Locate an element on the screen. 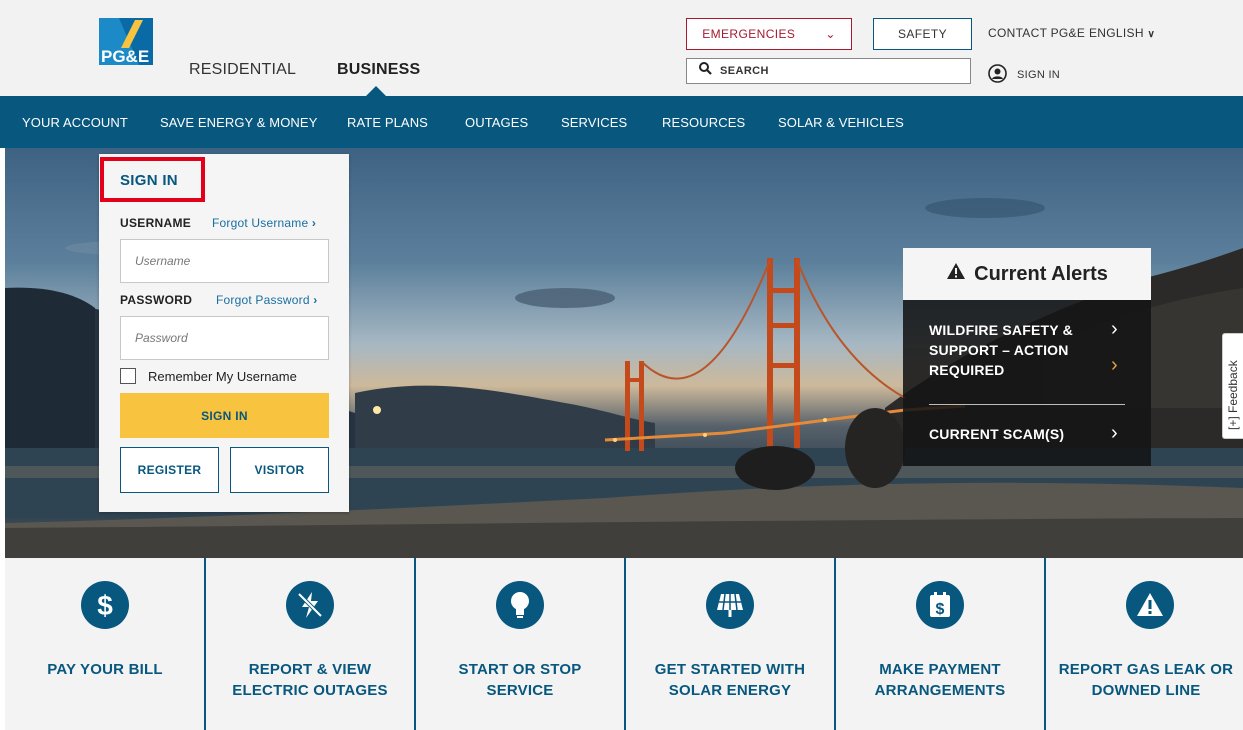 This screenshot has width=1243, height=730. language-selector: ENGLISH ∨ is located at coordinates (1122, 33).